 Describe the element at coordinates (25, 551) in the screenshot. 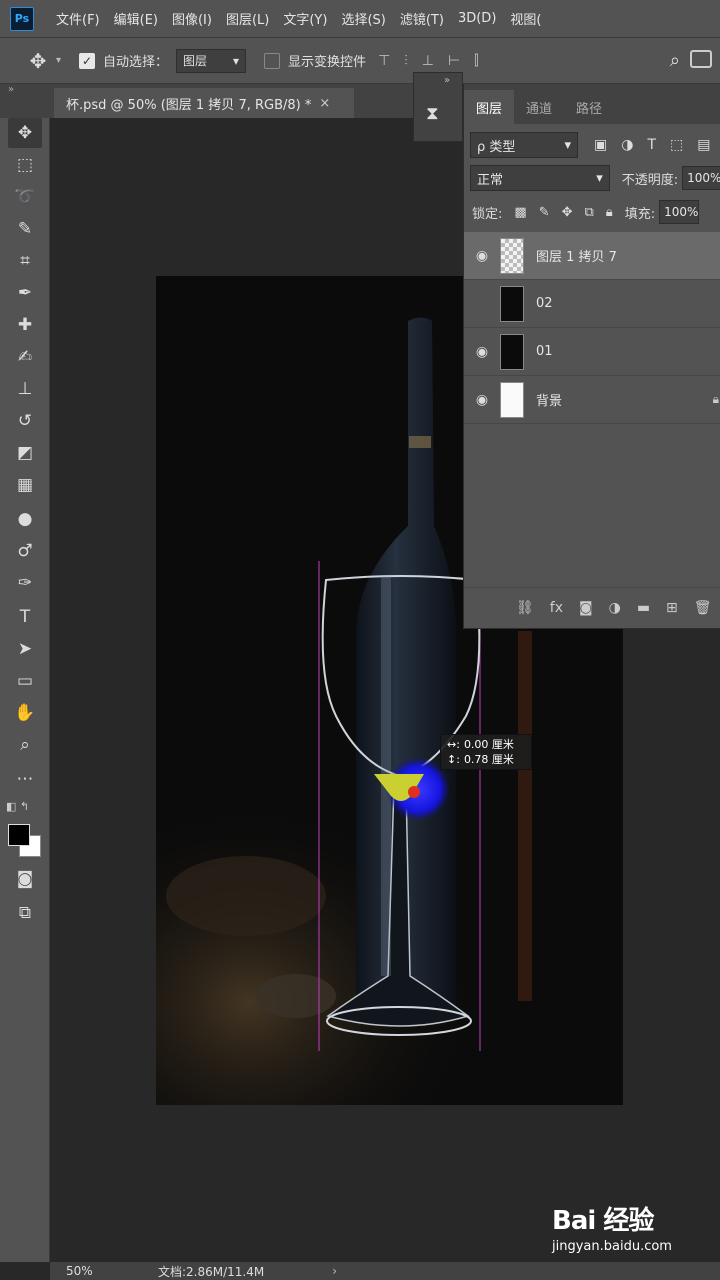

I see `dodge-tool-icon: ♂` at that location.